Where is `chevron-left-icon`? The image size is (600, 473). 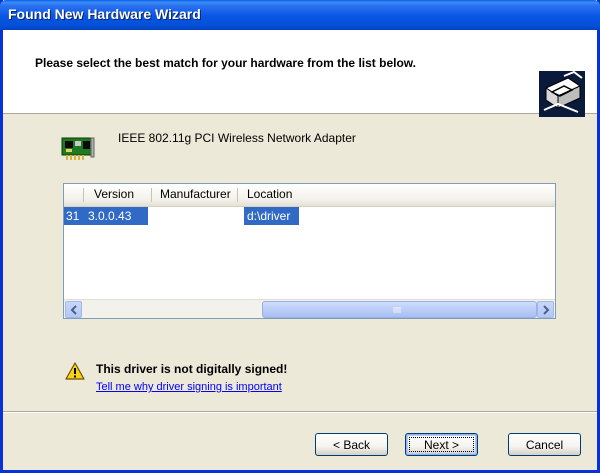
chevron-left-icon is located at coordinates (73, 310).